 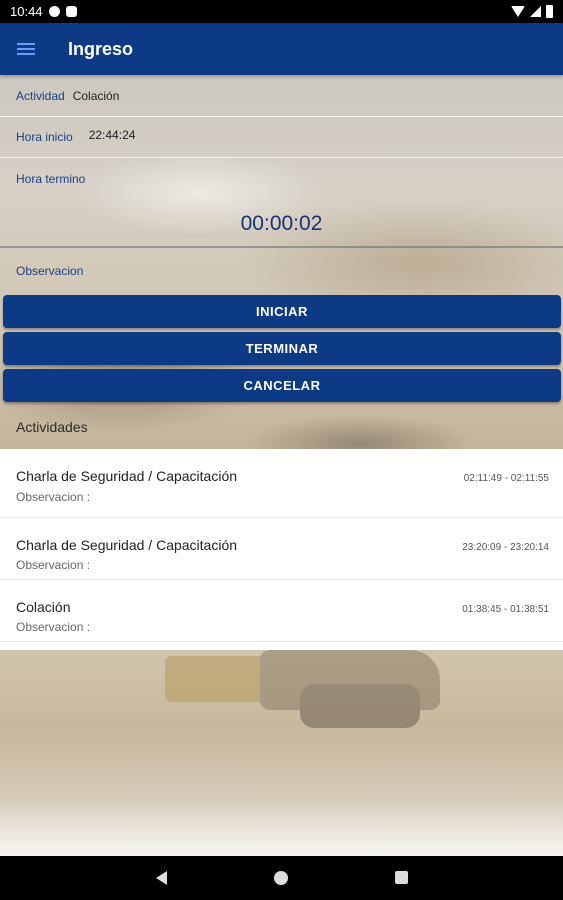 I want to click on iniciar-button: INICIAR, so click(x=282, y=311).